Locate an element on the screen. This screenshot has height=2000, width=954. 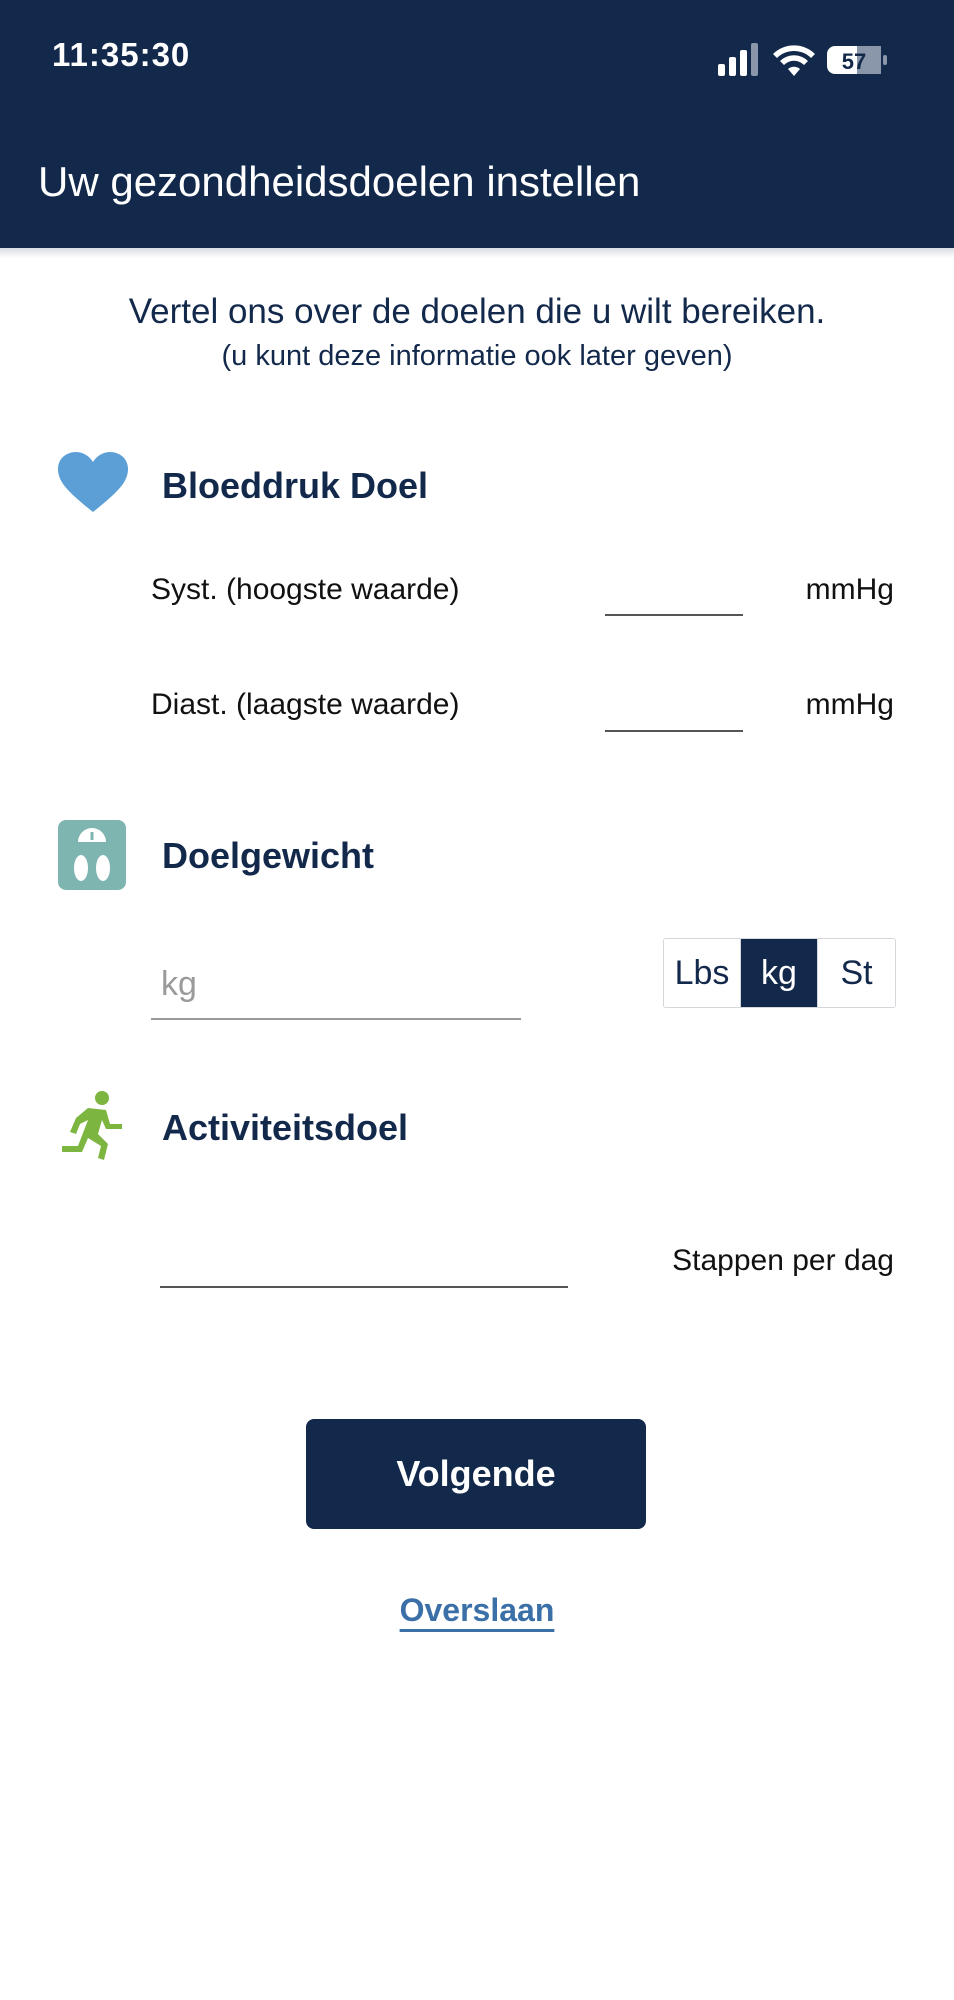
systolic-input is located at coordinates (674, 593).